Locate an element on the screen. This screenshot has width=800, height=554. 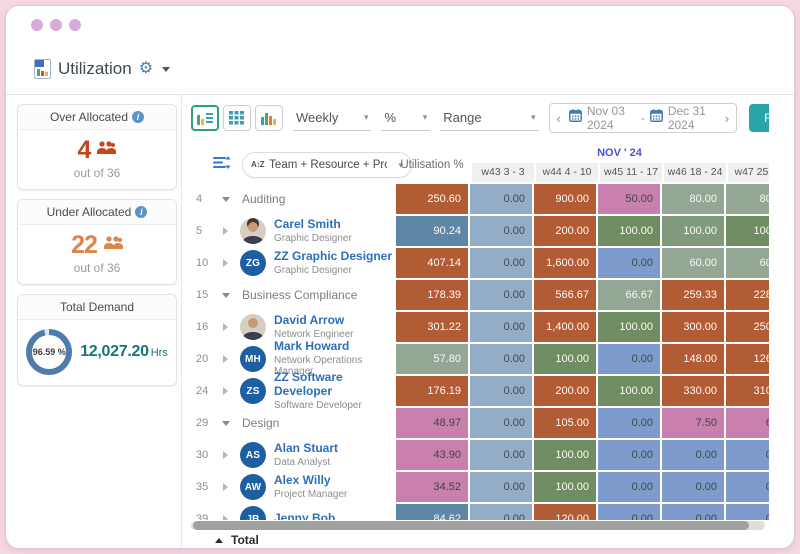
chart-list-view-button is located at coordinates (205, 118).